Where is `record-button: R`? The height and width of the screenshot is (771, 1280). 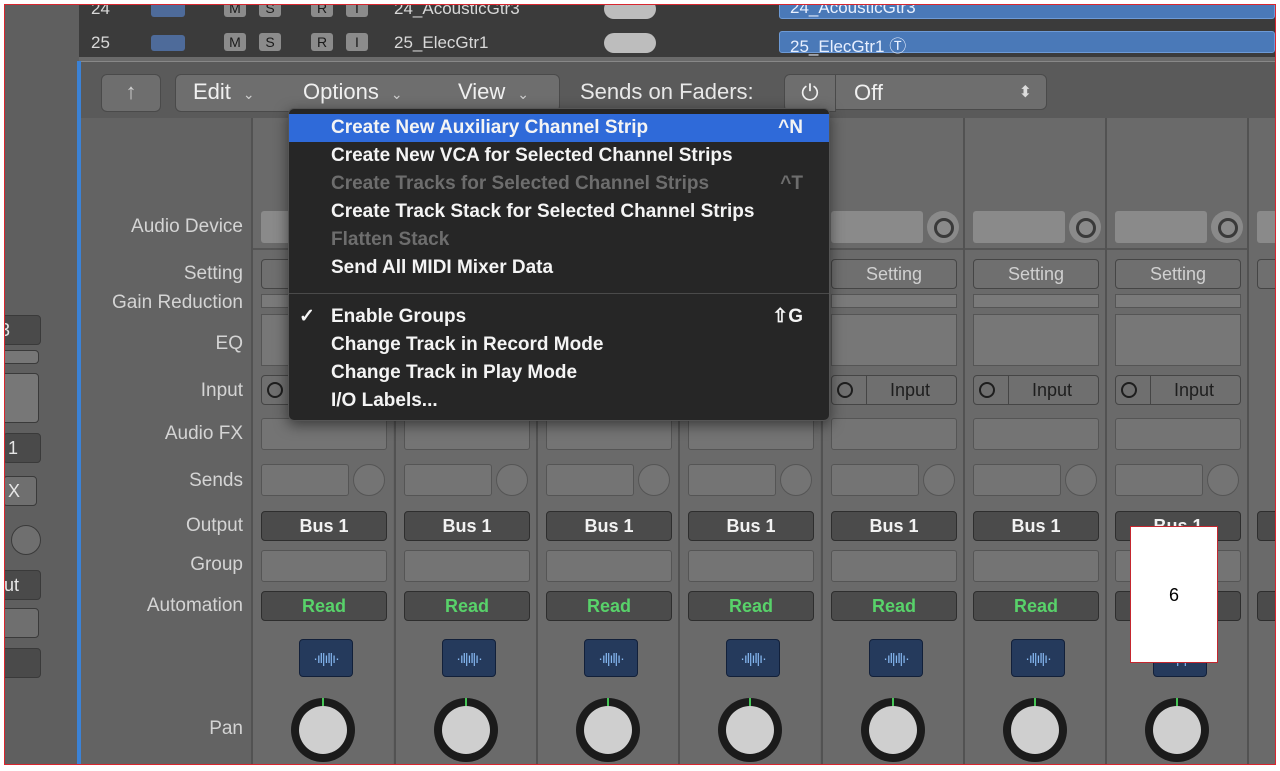 record-button: R is located at coordinates (322, 11).